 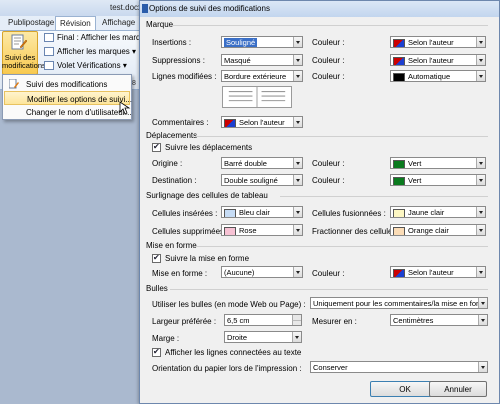 What do you see at coordinates (296, 322) in the screenshot?
I see `spin-down-icon` at bounding box center [296, 322].